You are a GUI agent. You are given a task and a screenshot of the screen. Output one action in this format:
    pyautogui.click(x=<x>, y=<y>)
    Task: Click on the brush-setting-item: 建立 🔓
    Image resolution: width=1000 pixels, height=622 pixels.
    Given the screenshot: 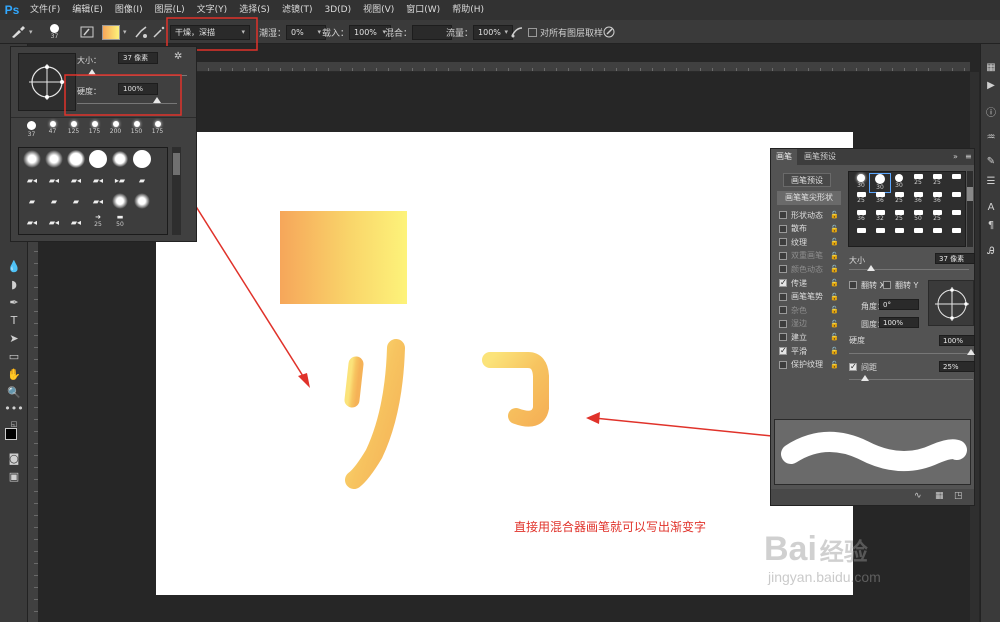 What is the action you would take?
    pyautogui.click(x=809, y=337)
    